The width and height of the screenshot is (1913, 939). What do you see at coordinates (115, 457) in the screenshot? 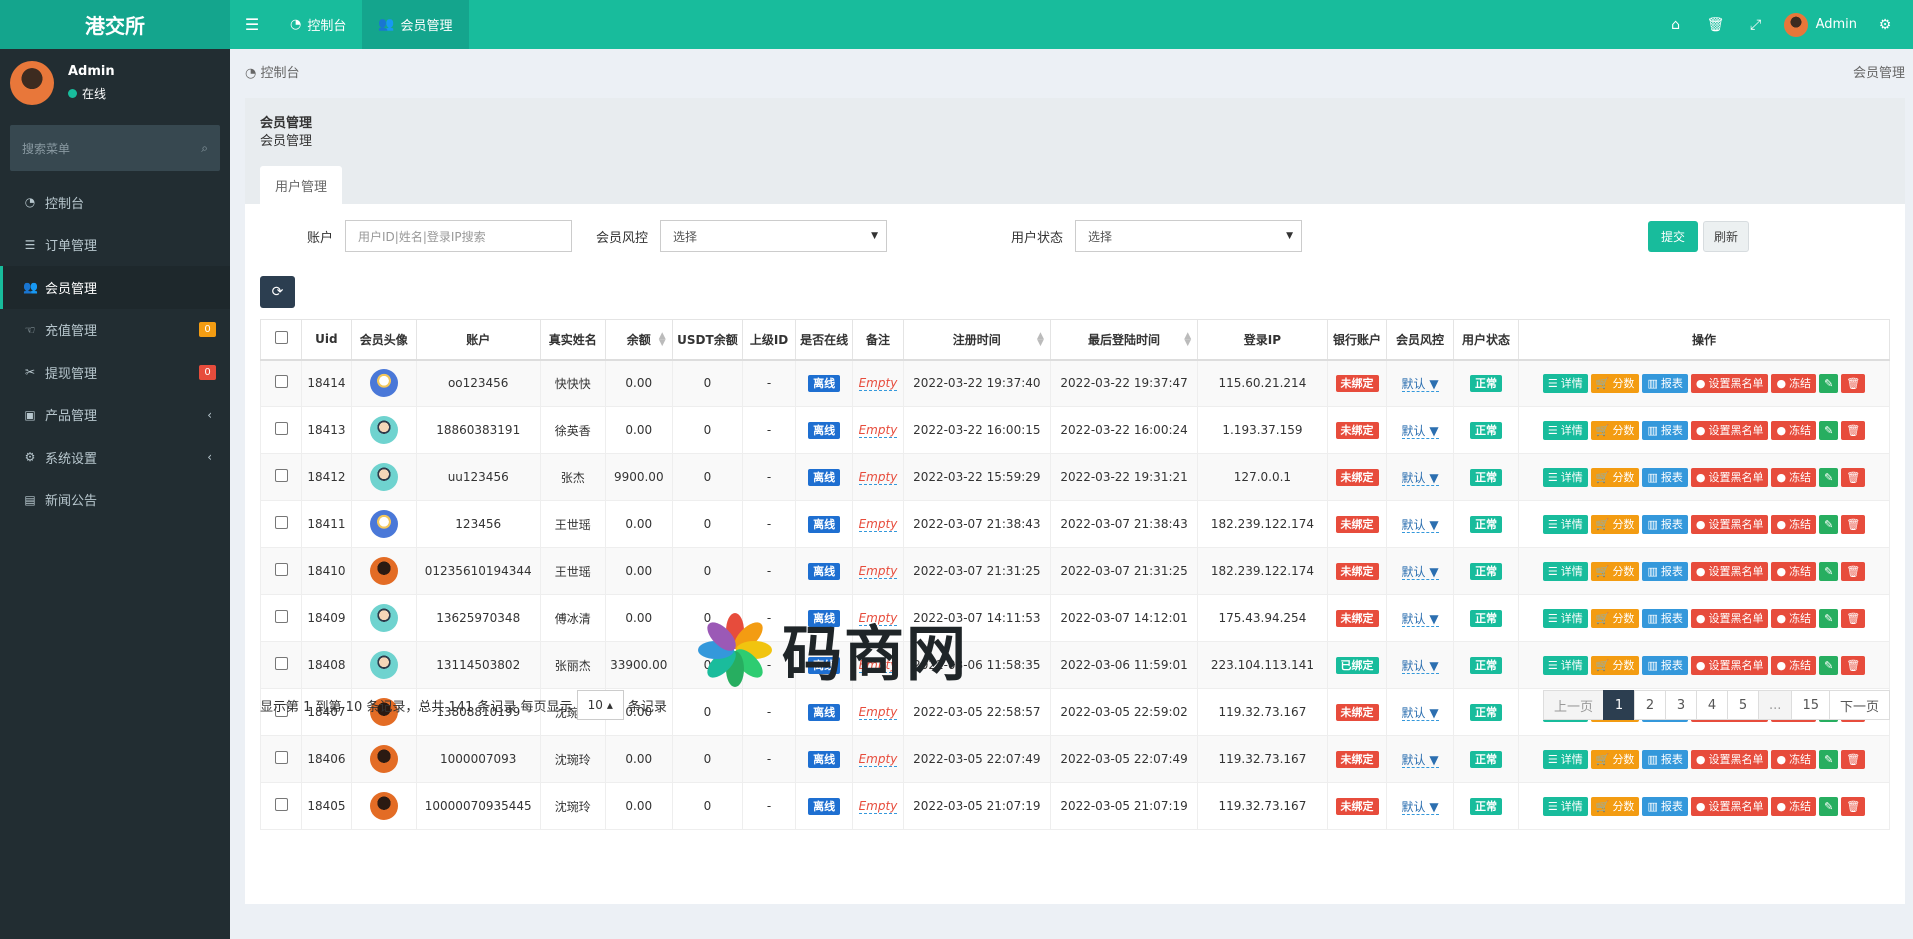
I see `sidebar-item-6: ⚙ 系统设置 ‹` at bounding box center [115, 457].